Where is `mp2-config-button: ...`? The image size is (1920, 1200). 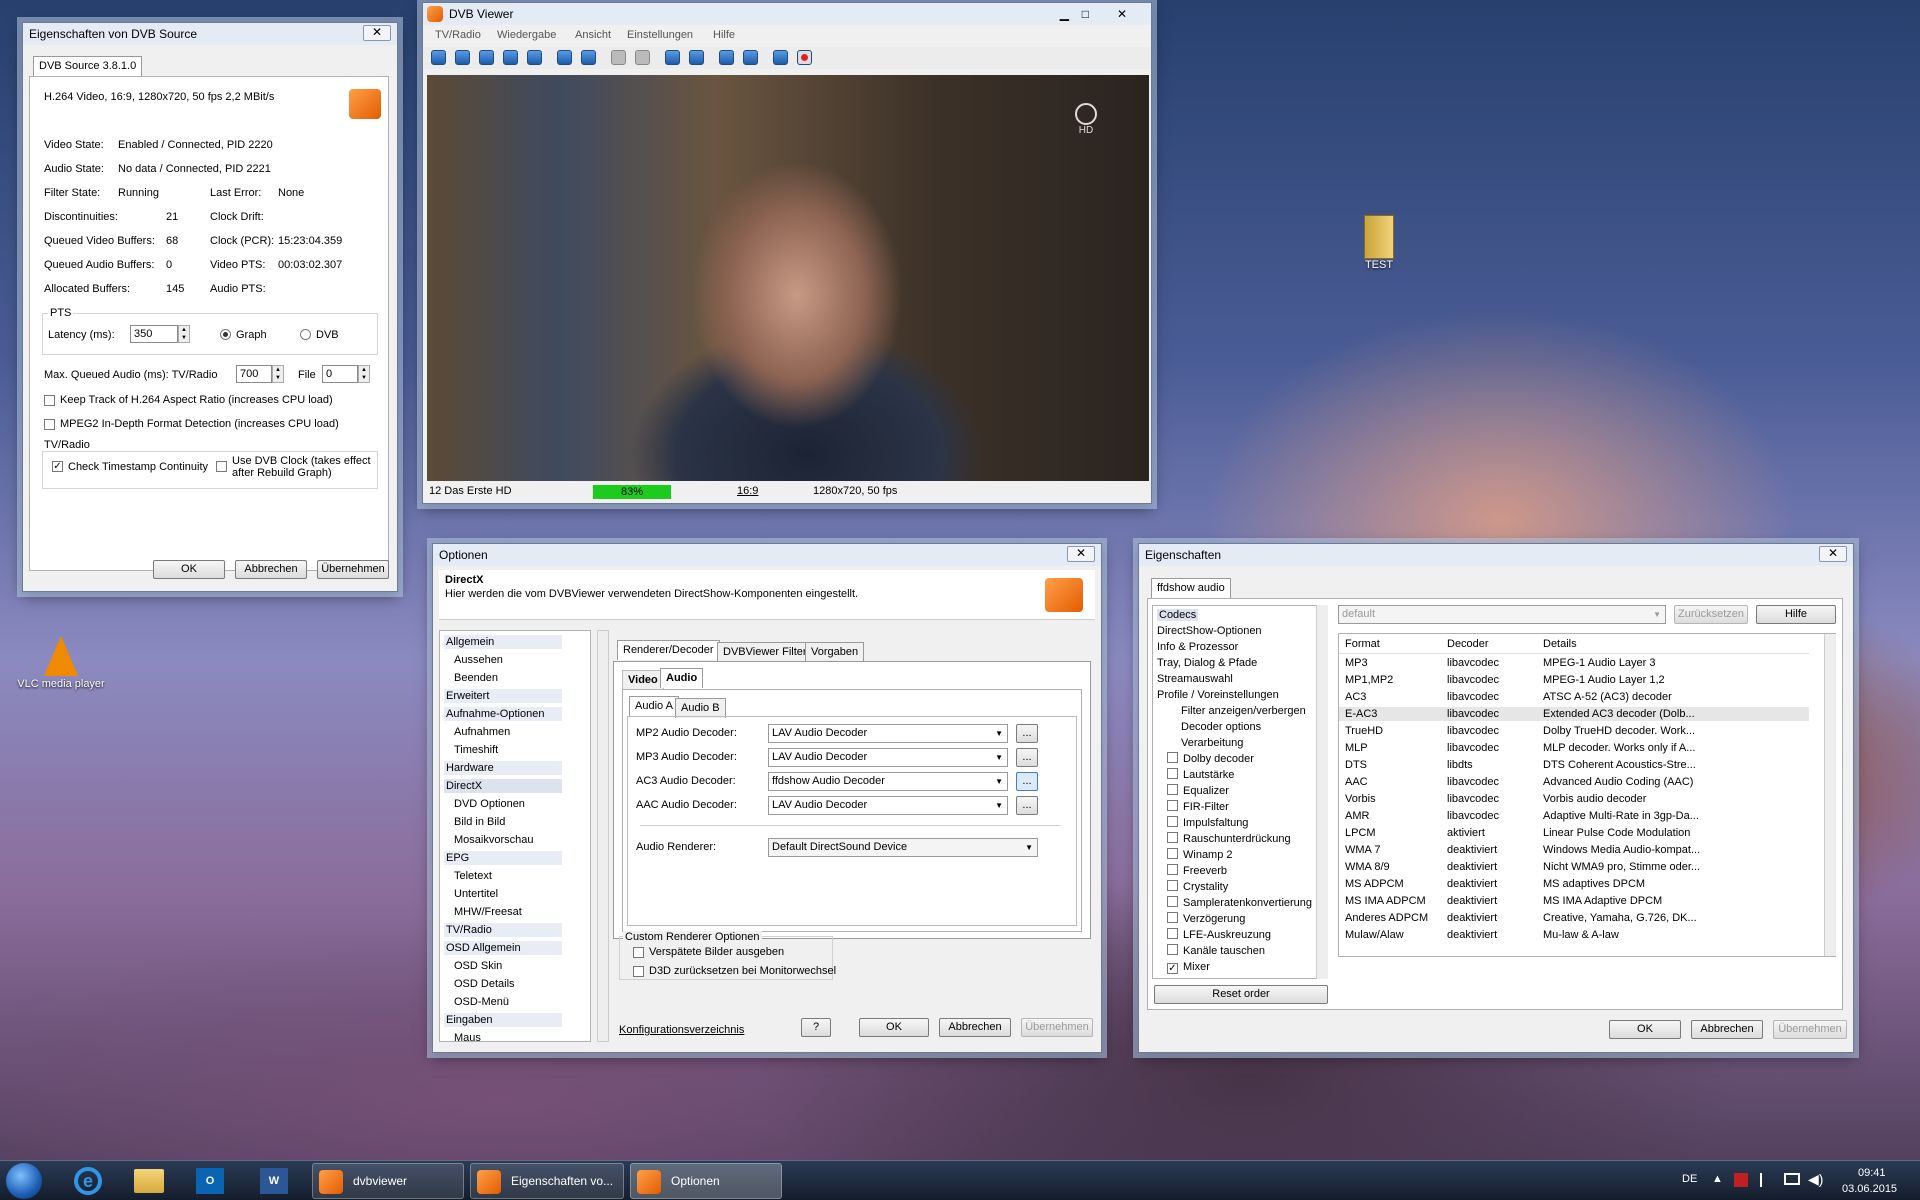 mp2-config-button: ... is located at coordinates (1027, 733).